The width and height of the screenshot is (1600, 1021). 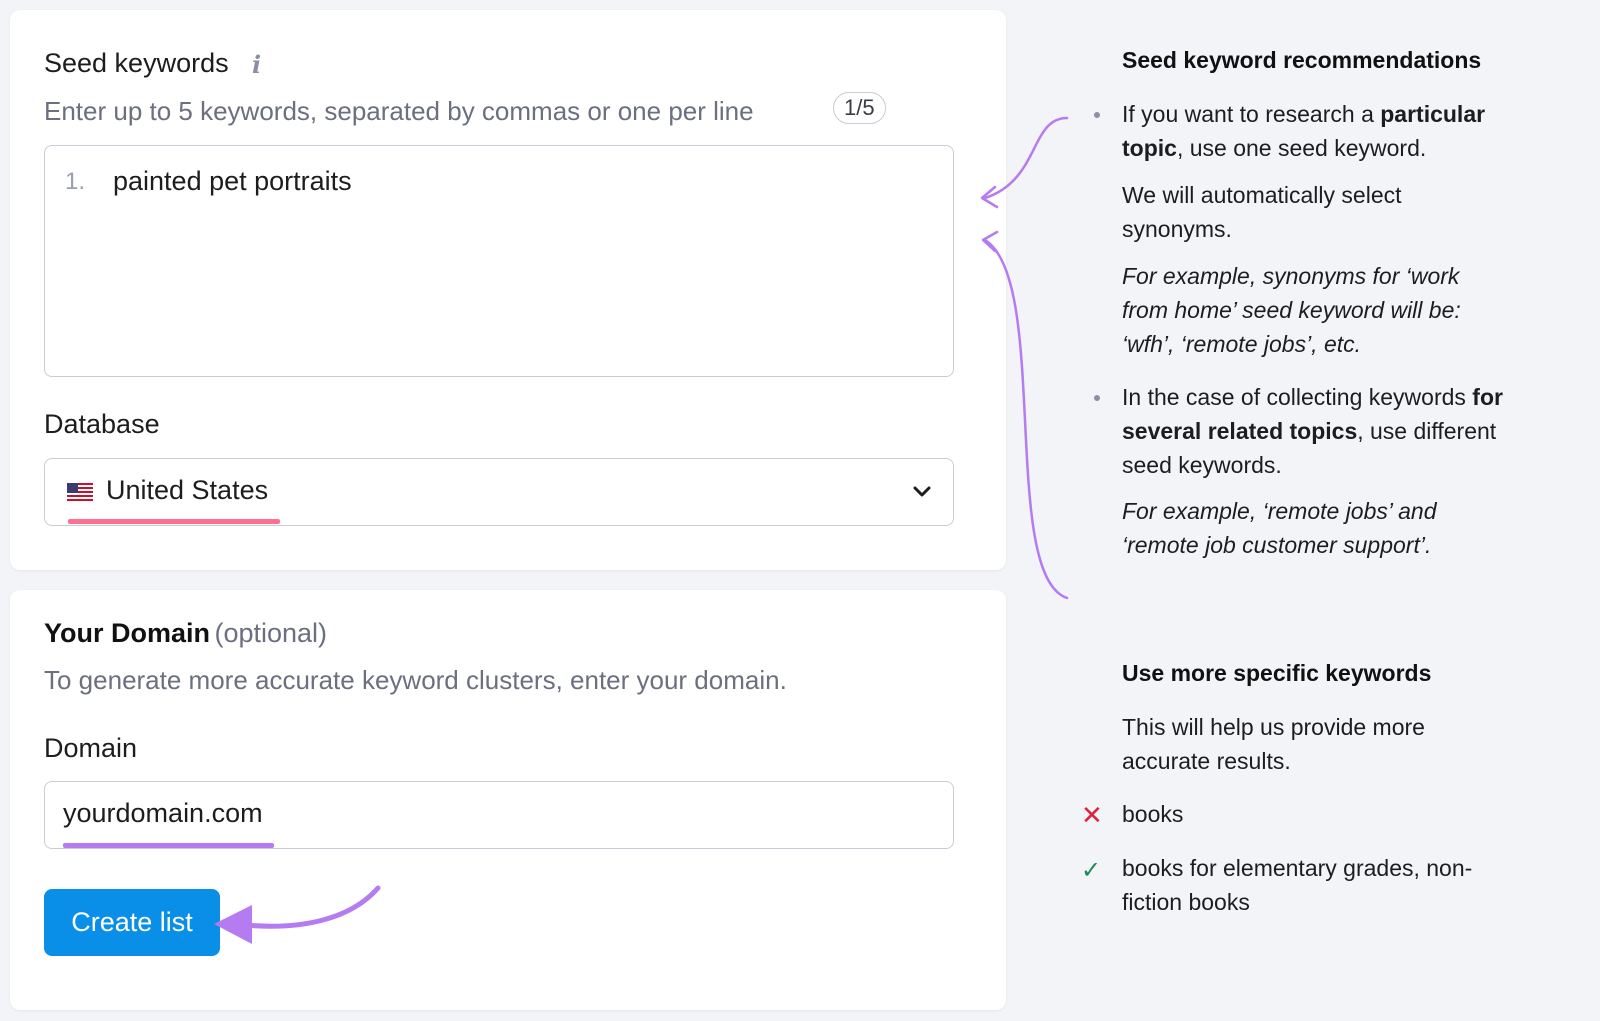 I want to click on specific-keywords-heading: Use more specific keywords, so click(x=1277, y=673).